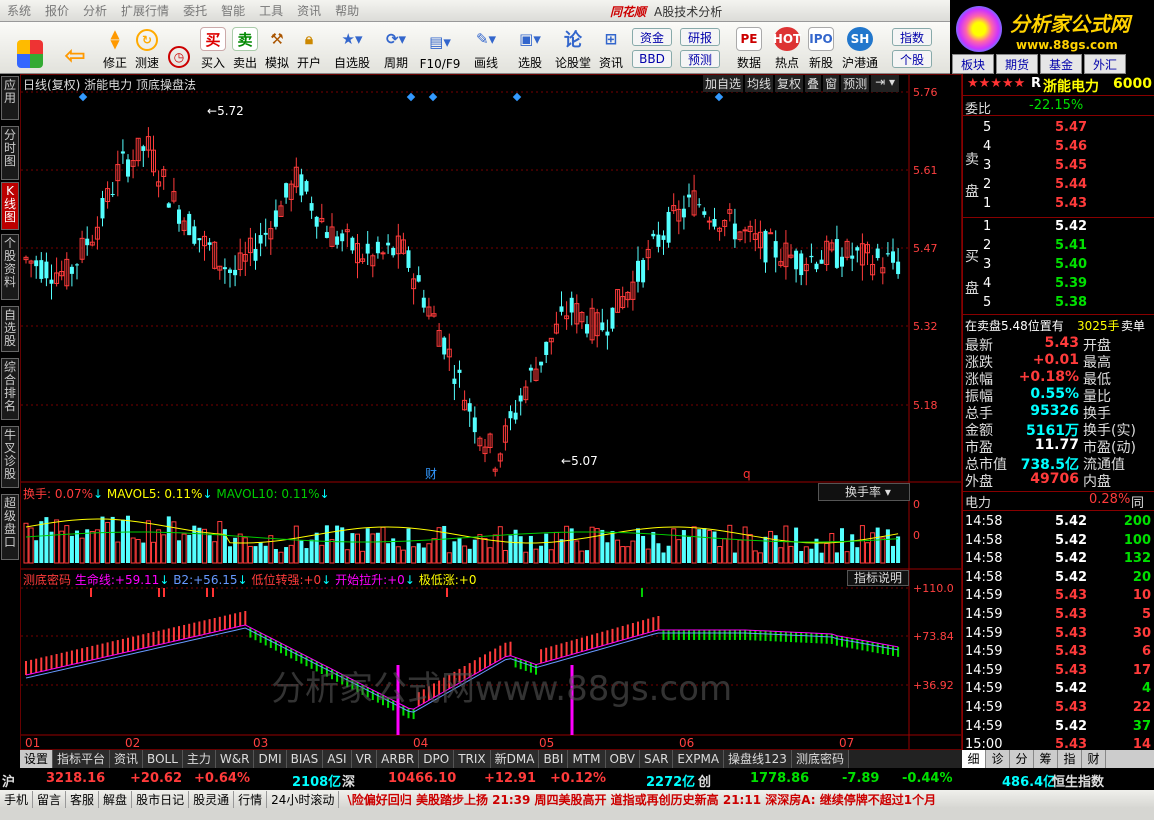 The height and width of the screenshot is (820, 1154). What do you see at coordinates (1058, 228) in the screenshot?
I see `order-row: 1 5.42` at bounding box center [1058, 228].